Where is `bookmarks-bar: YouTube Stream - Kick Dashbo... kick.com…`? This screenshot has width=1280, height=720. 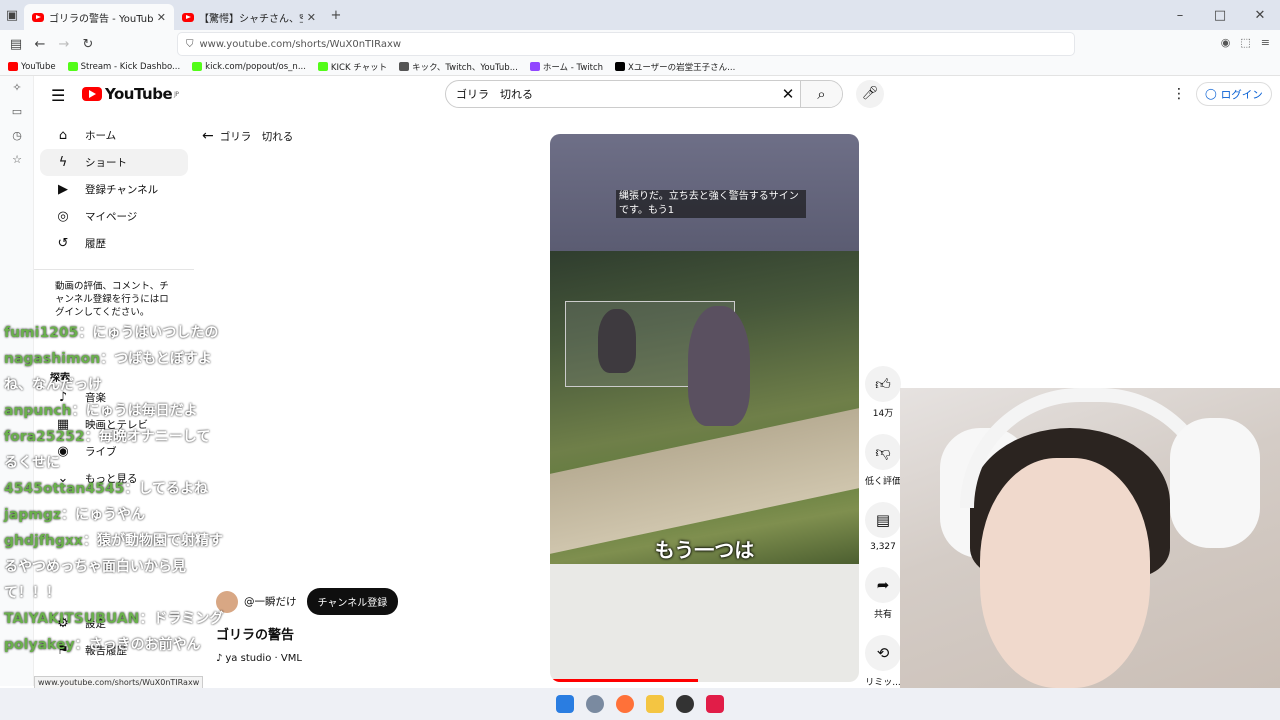
bookmarks-bar: YouTube Stream - Kick Dashbo... kick.com… is located at coordinates (640, 67).